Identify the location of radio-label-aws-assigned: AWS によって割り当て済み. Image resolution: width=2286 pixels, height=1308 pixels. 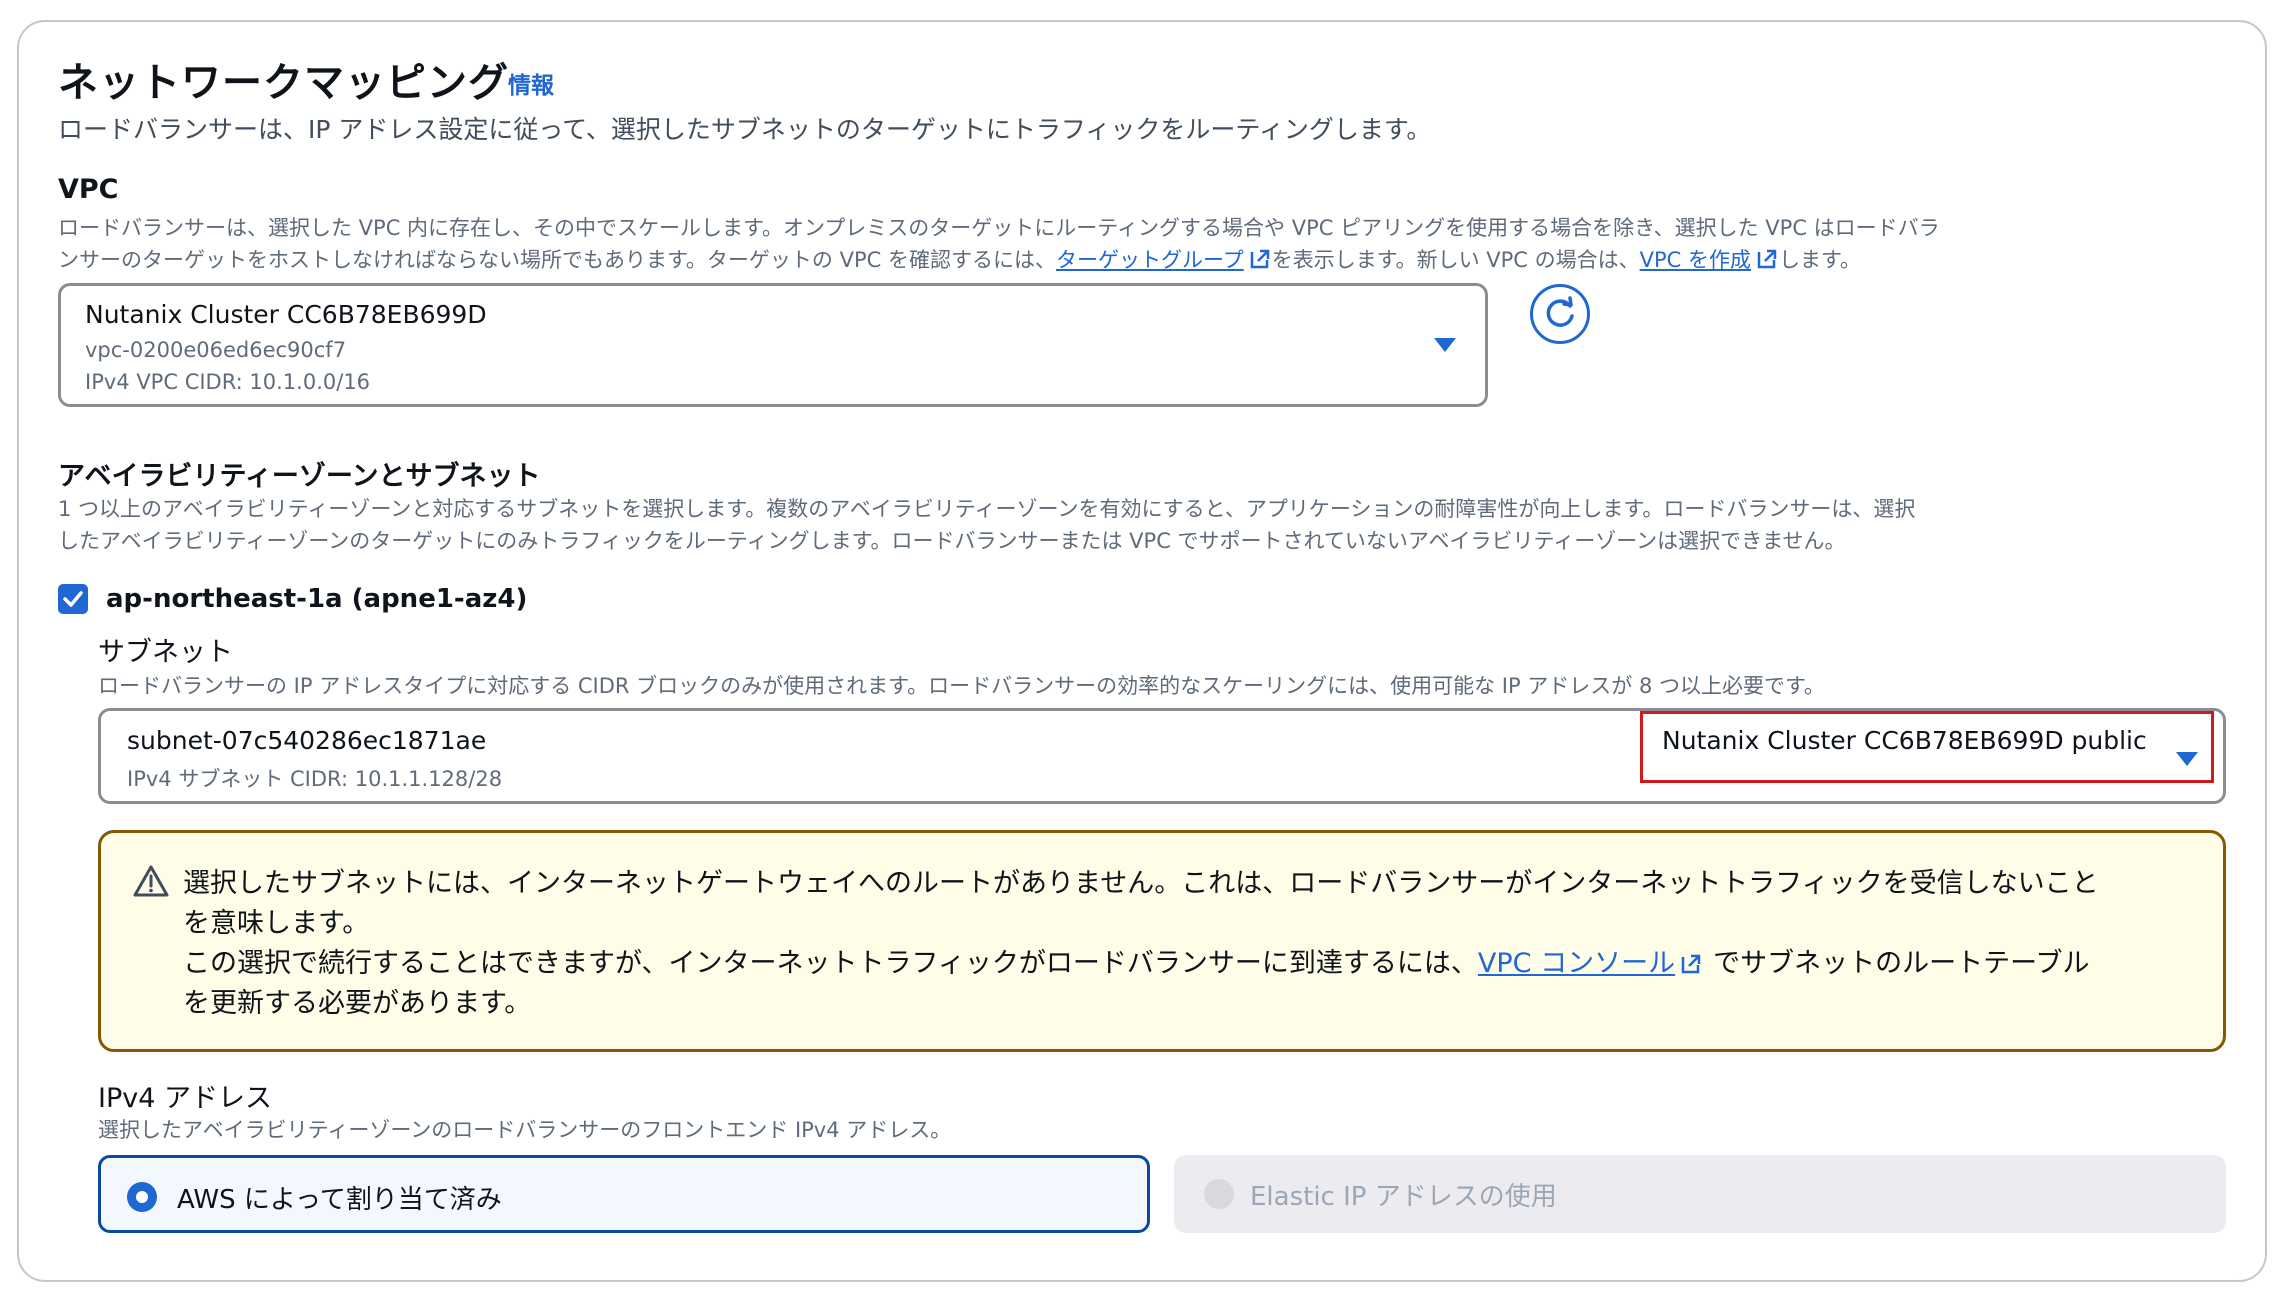
(339, 1200).